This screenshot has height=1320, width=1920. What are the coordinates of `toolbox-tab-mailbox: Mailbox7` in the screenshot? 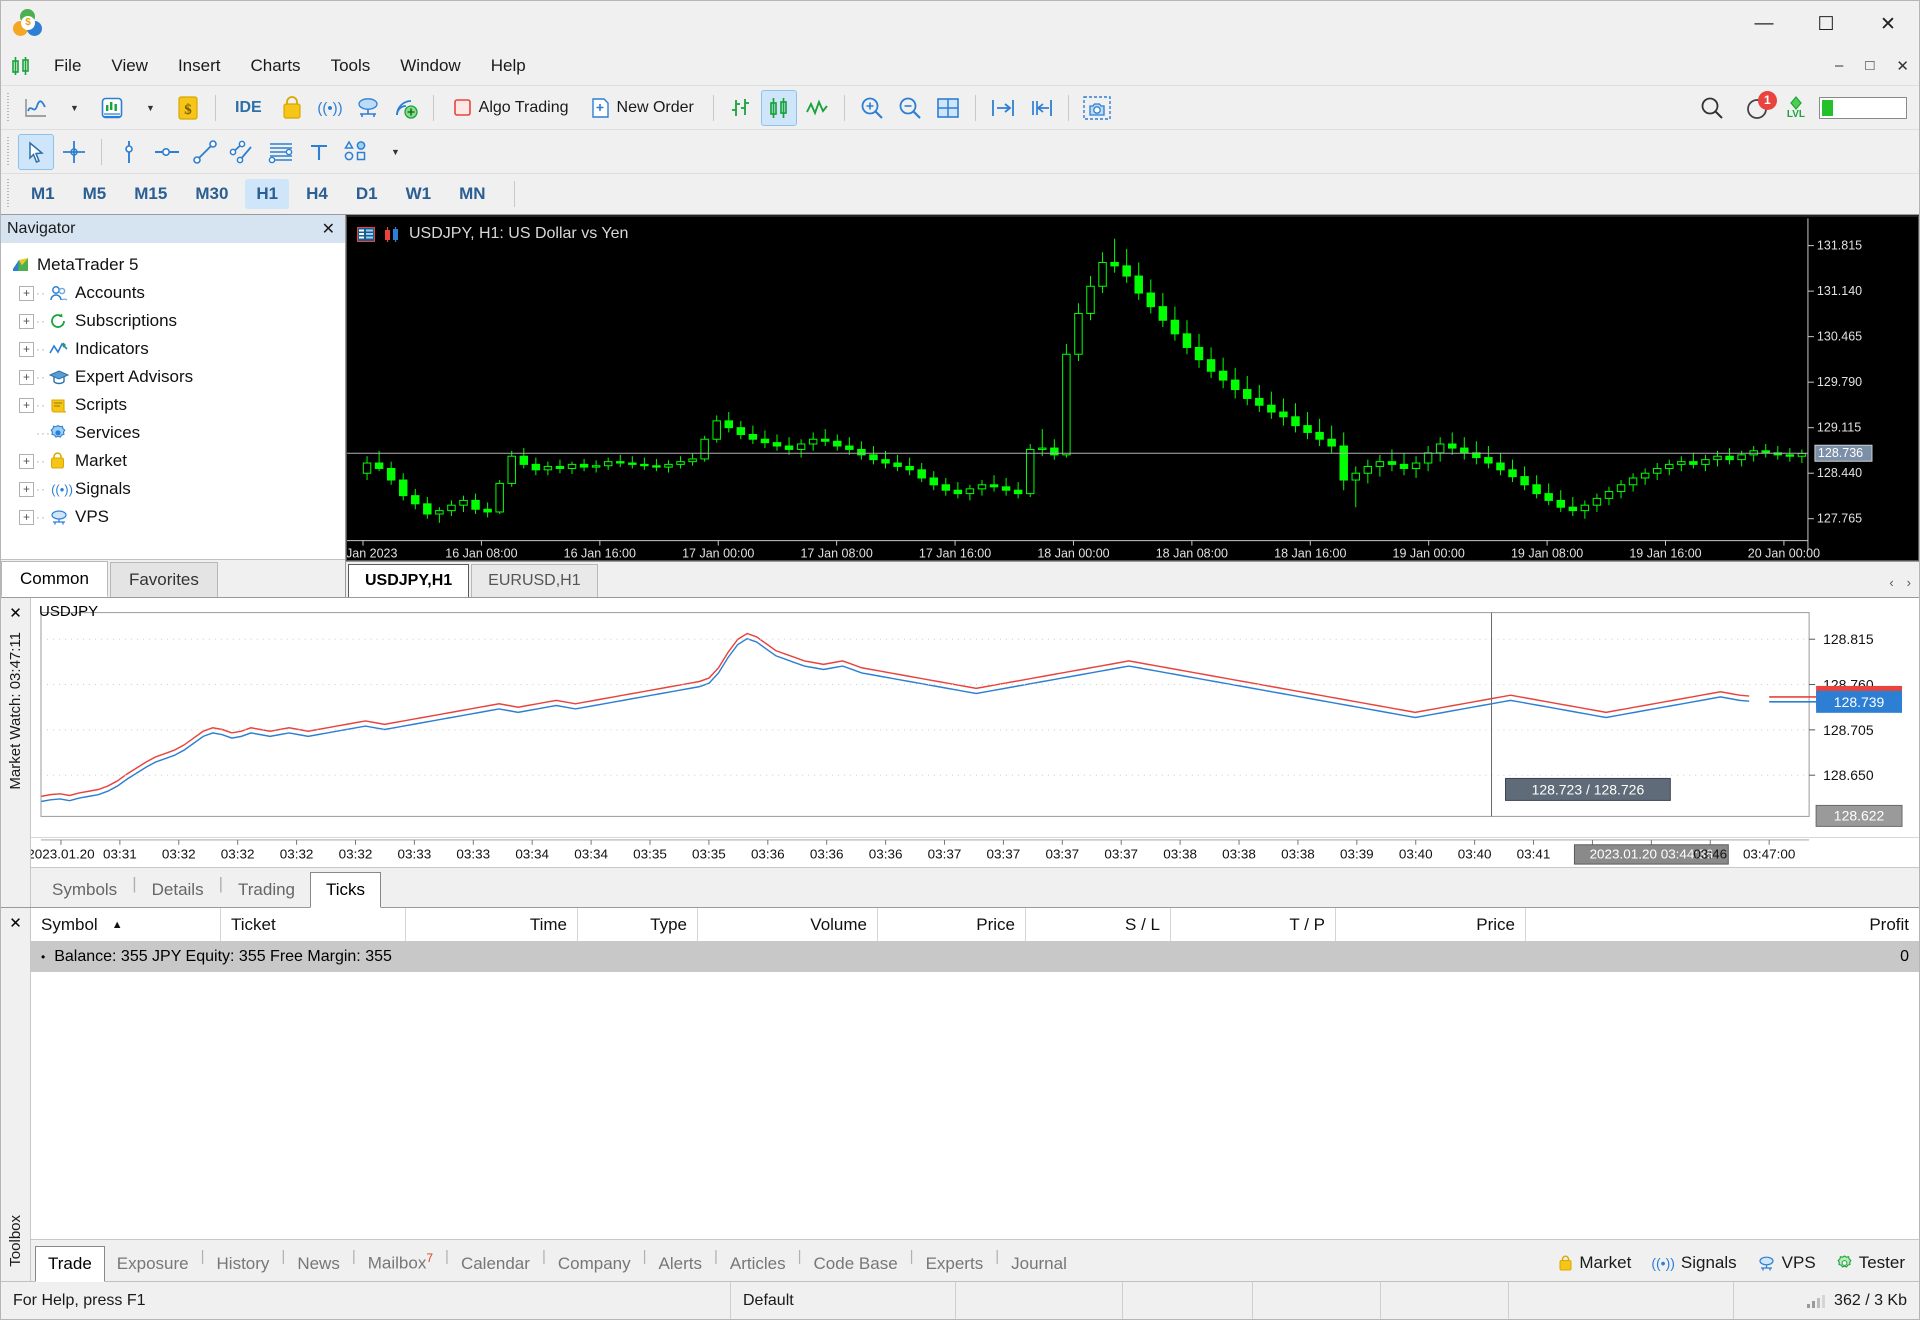 It's located at (400, 1262).